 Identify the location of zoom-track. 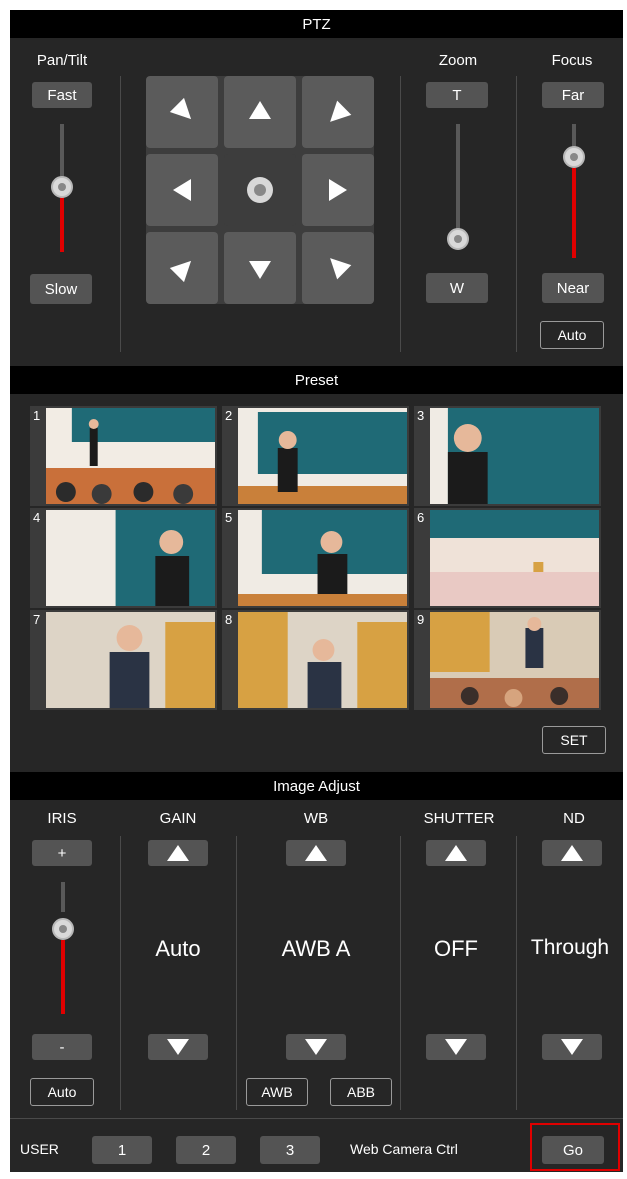
(458, 184).